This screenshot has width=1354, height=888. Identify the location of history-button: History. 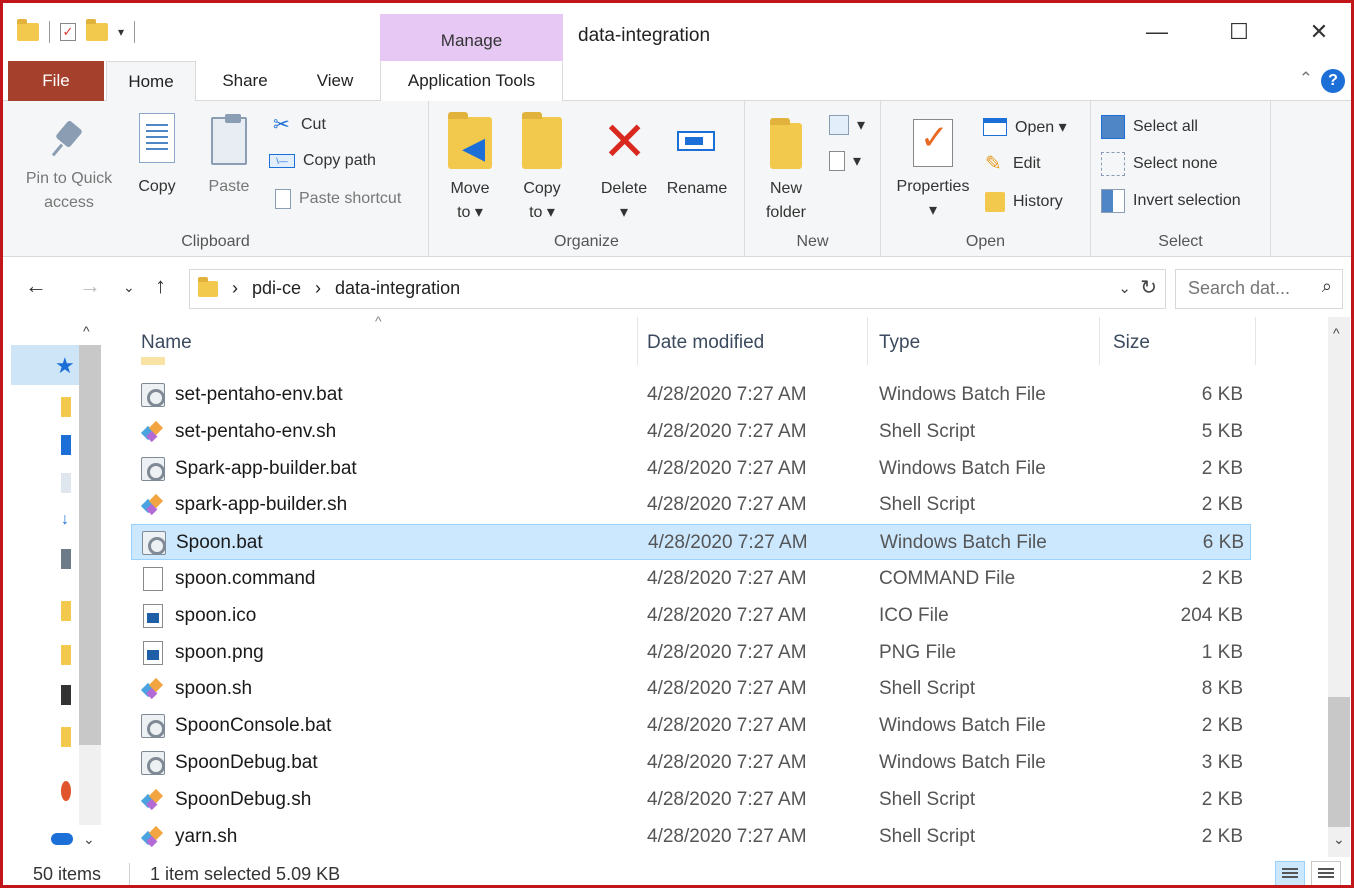
(1024, 202).